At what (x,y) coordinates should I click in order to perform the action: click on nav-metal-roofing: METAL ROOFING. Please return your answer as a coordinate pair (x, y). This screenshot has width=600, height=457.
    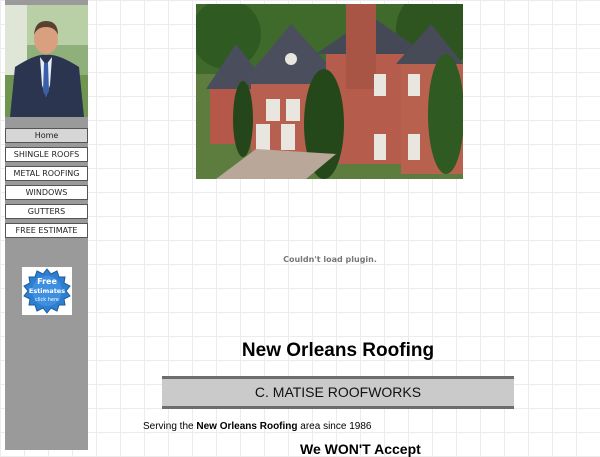
    Looking at the image, I should click on (46, 173).